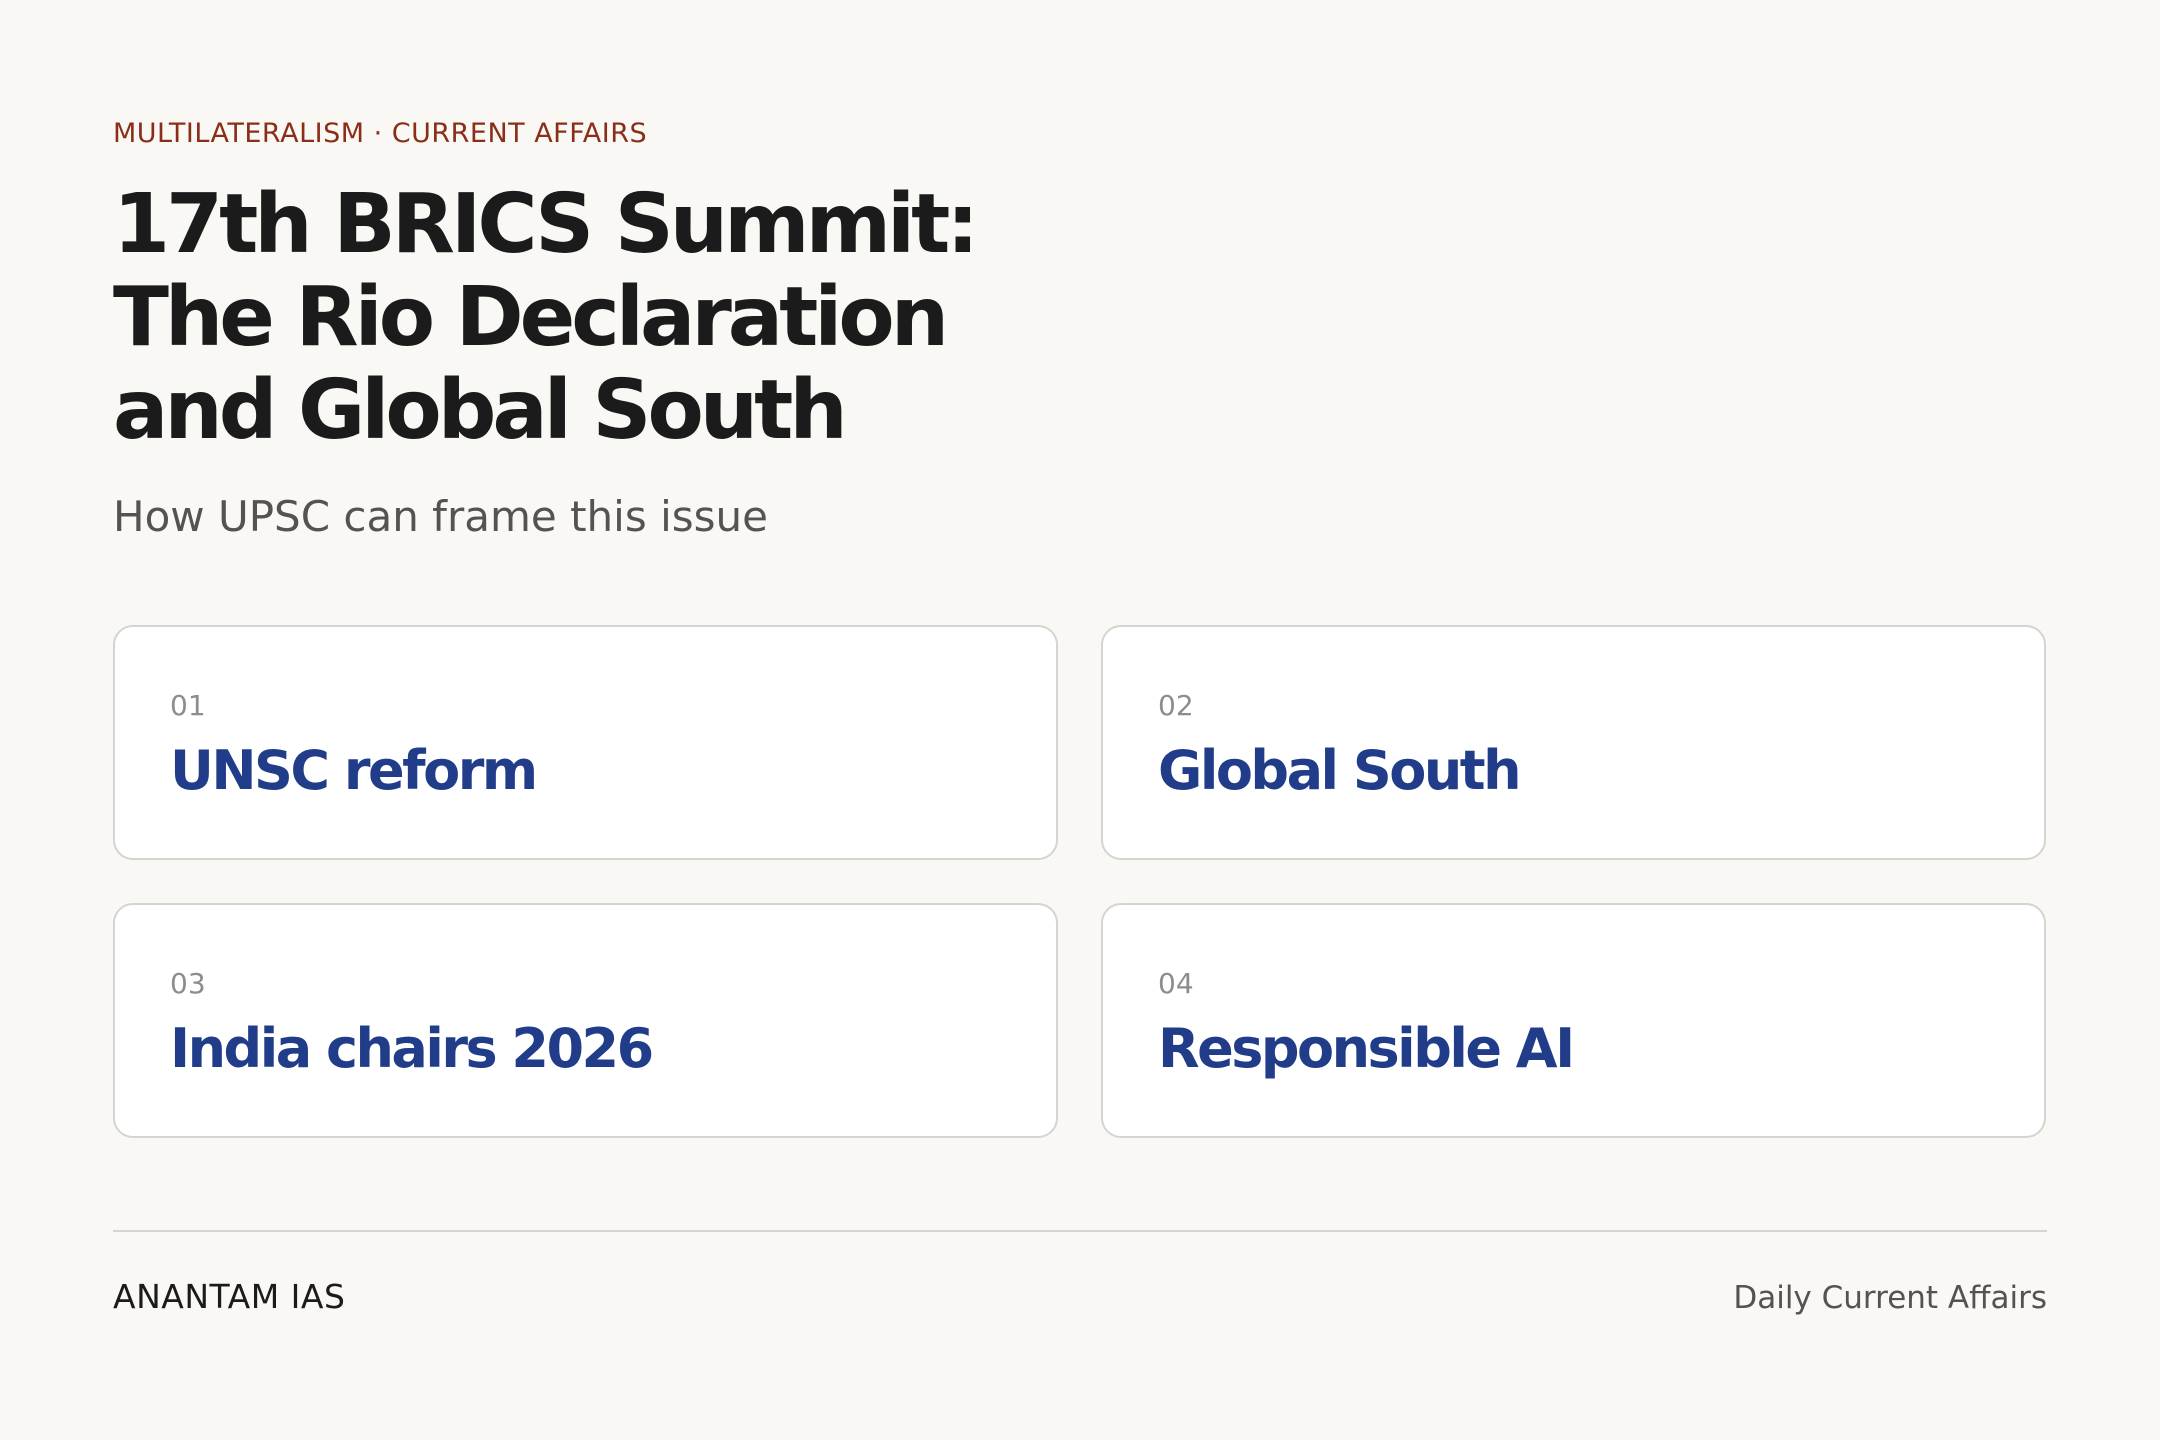 This screenshot has width=2160, height=1440. I want to click on footer-divider, so click(1080, 1231).